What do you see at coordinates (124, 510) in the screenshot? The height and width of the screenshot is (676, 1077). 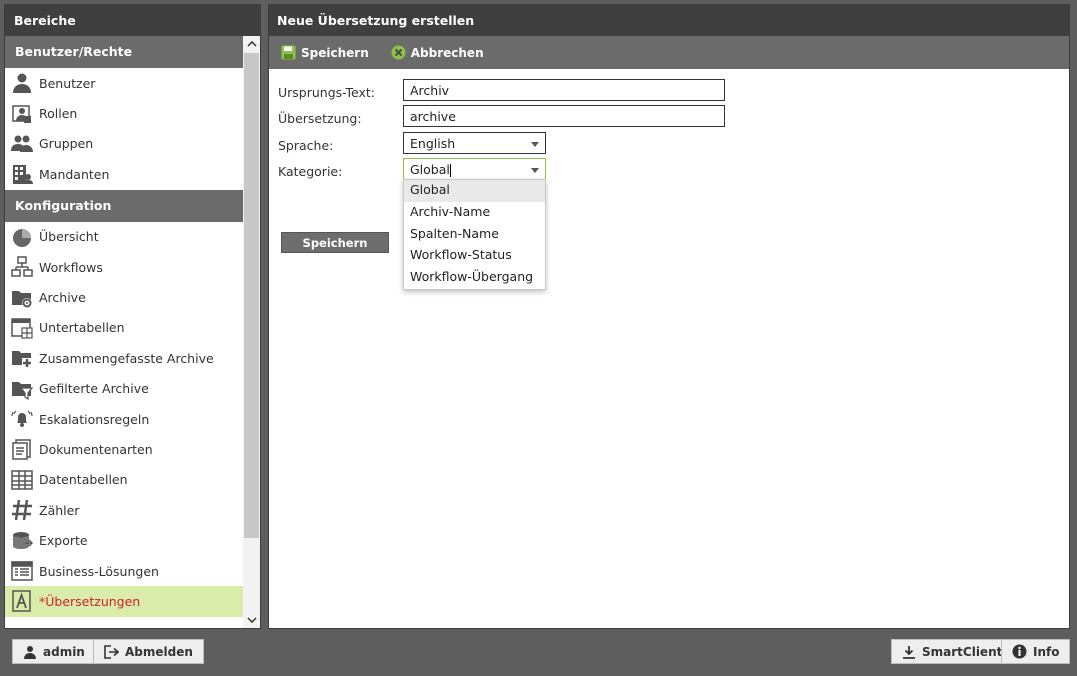 I see `nav-item-zaehler: Zähler` at bounding box center [124, 510].